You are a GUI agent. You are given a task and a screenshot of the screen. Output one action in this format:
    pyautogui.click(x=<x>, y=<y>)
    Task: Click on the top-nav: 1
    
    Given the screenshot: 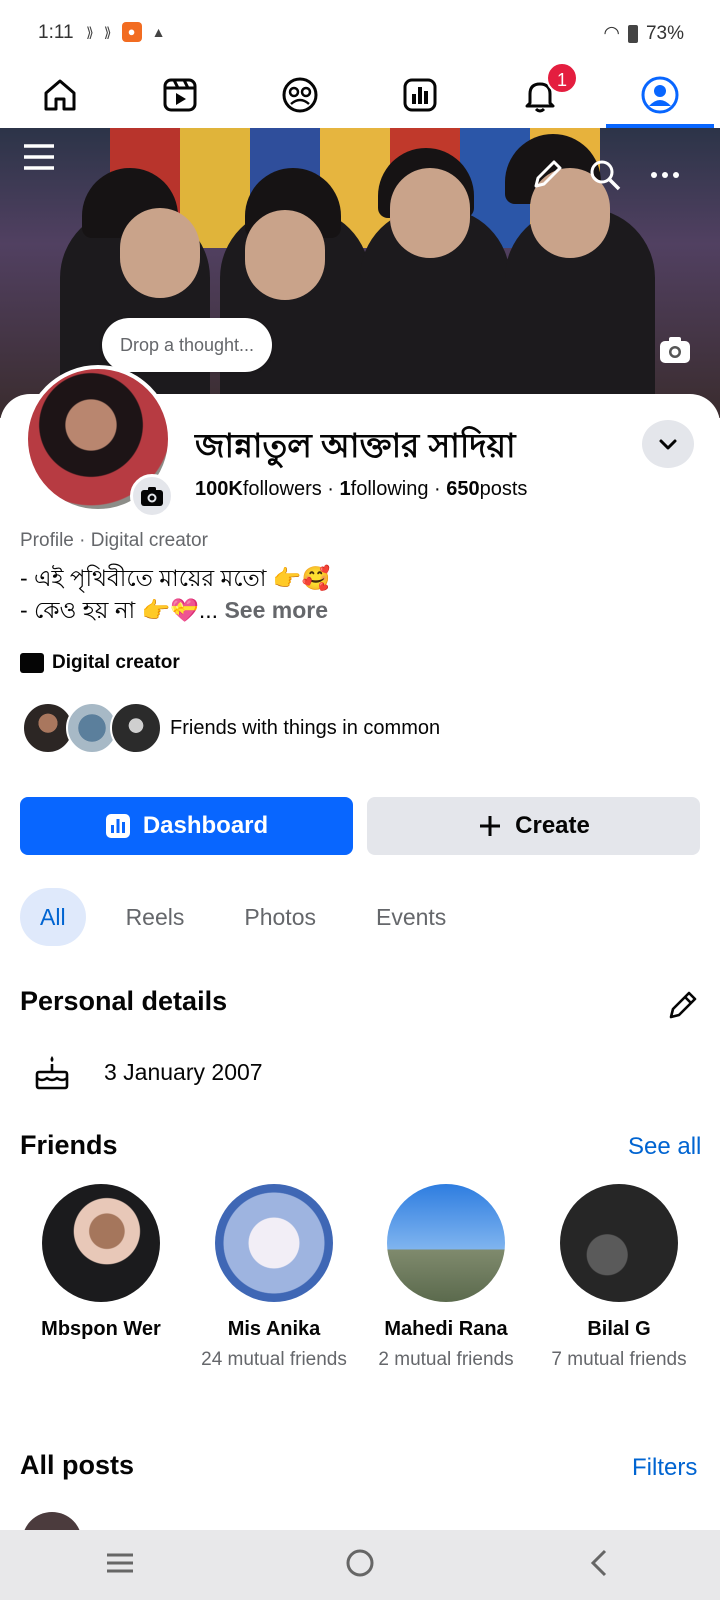 What is the action you would take?
    pyautogui.click(x=360, y=95)
    